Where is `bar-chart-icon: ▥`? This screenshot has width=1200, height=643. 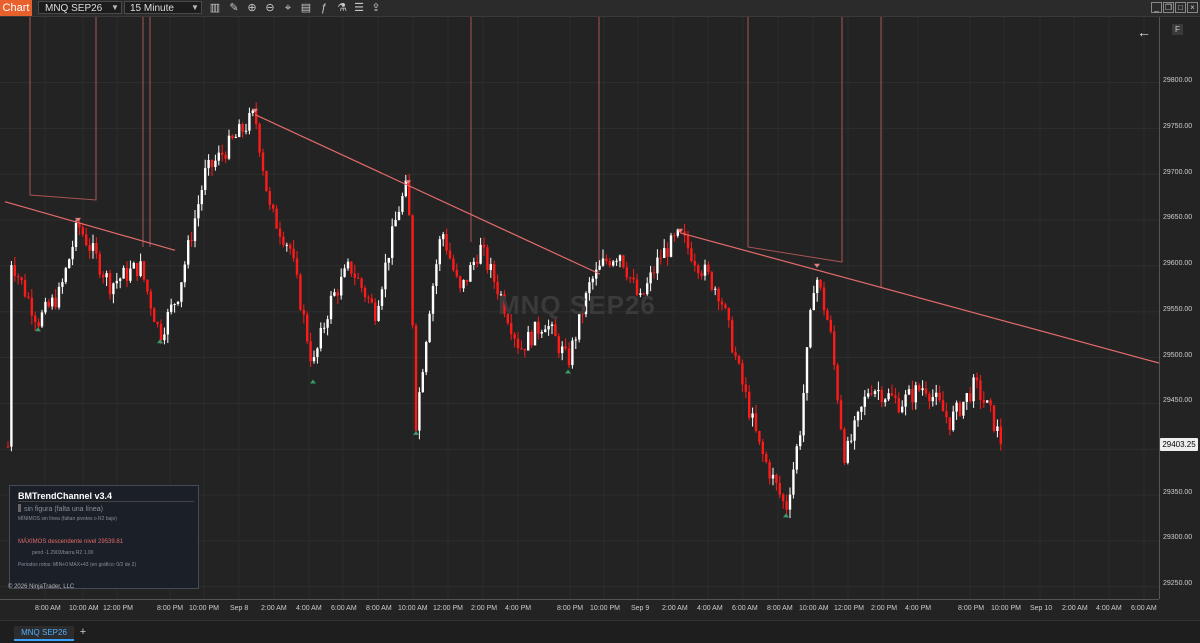 bar-chart-icon: ▥ is located at coordinates (215, 8).